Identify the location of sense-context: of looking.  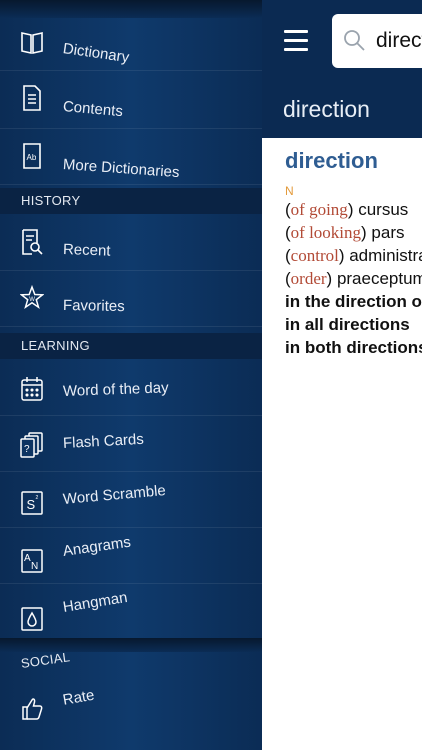
(326, 232).